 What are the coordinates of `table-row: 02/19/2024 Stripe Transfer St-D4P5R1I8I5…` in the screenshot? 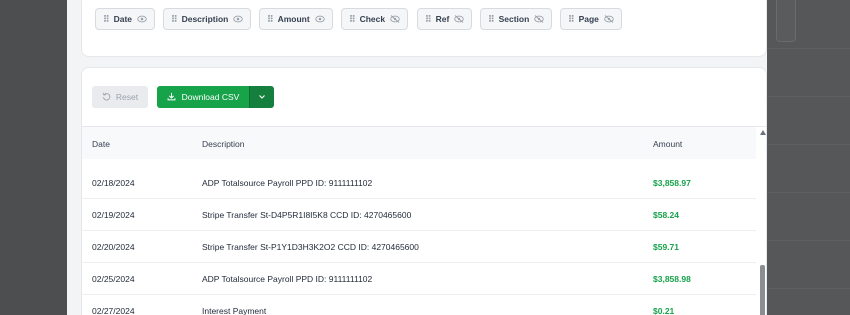 It's located at (419, 215).